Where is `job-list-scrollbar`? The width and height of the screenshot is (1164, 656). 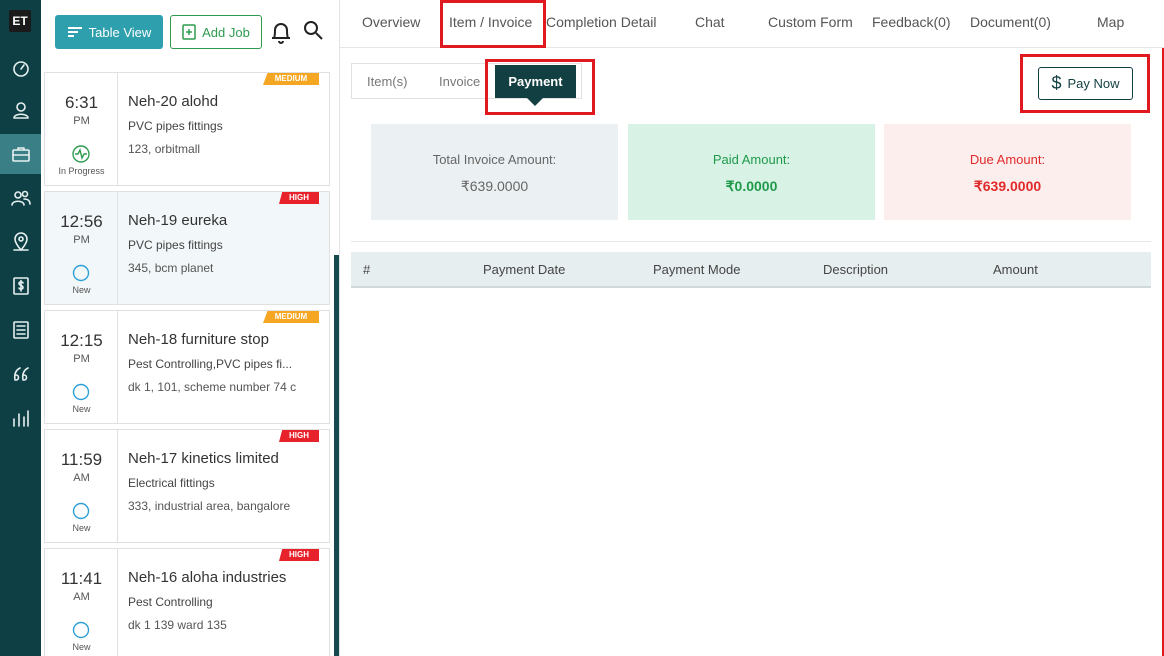
job-list-scrollbar is located at coordinates (336, 455).